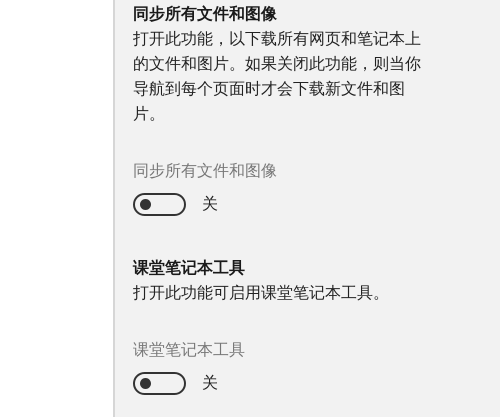  Describe the element at coordinates (205, 171) in the screenshot. I see `toggle-label: 同步所有文件和图像` at that location.